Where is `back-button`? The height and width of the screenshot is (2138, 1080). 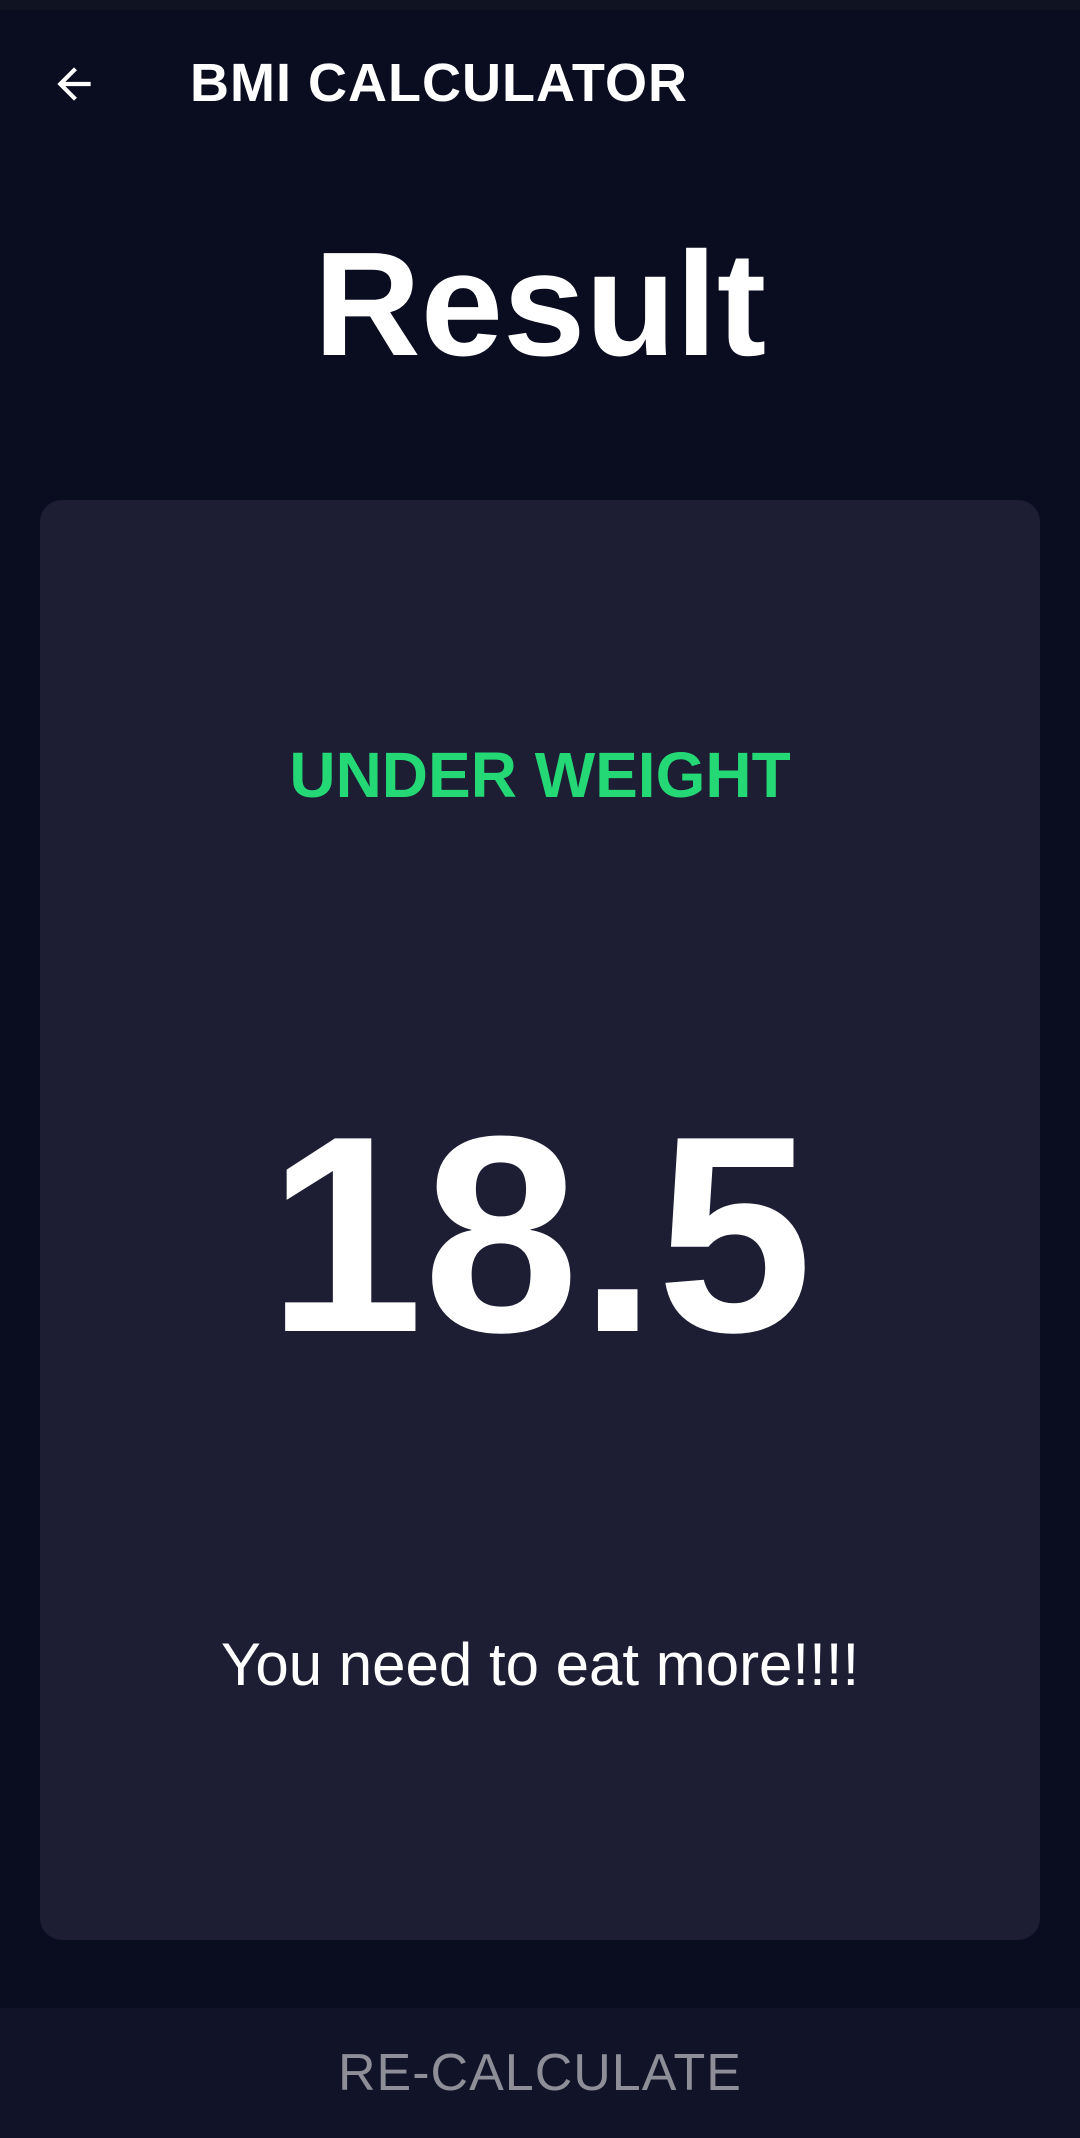
back-button is located at coordinates (74, 84).